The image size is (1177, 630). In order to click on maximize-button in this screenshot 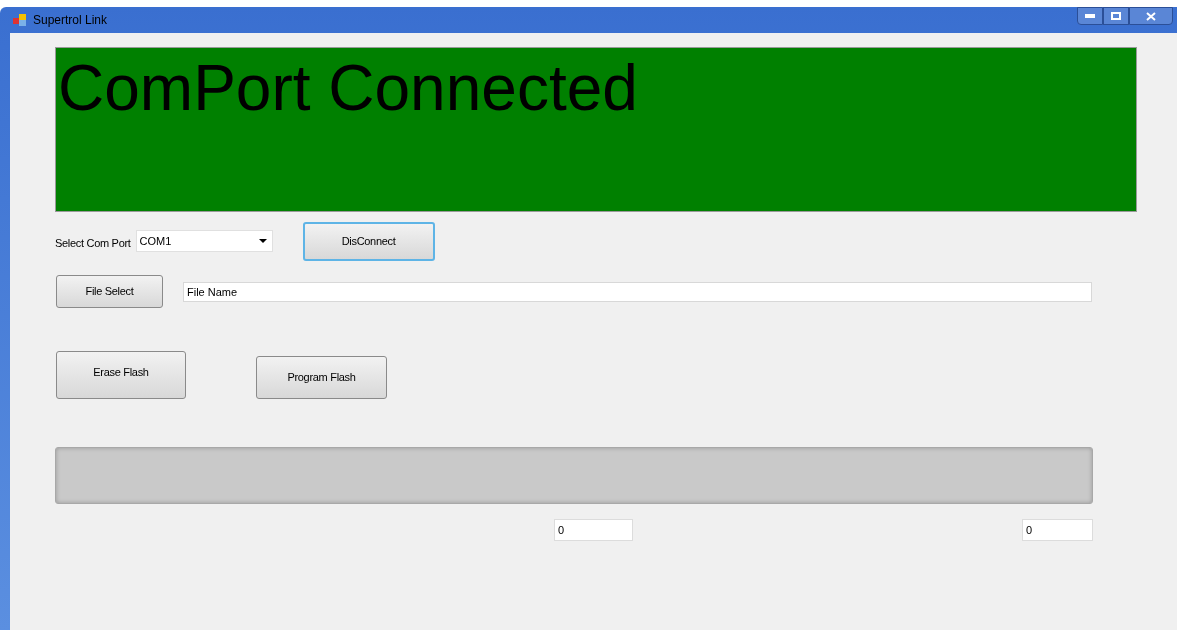, I will do `click(1116, 16)`.